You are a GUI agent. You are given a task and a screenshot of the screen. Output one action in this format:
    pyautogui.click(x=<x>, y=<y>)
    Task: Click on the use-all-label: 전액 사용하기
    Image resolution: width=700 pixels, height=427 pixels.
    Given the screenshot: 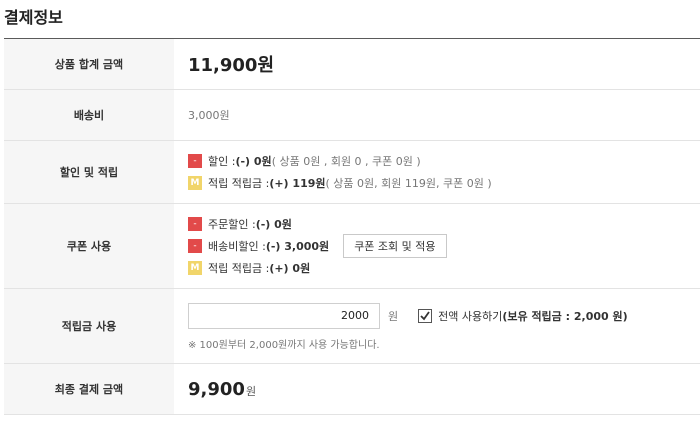 What is the action you would take?
    pyautogui.click(x=470, y=316)
    